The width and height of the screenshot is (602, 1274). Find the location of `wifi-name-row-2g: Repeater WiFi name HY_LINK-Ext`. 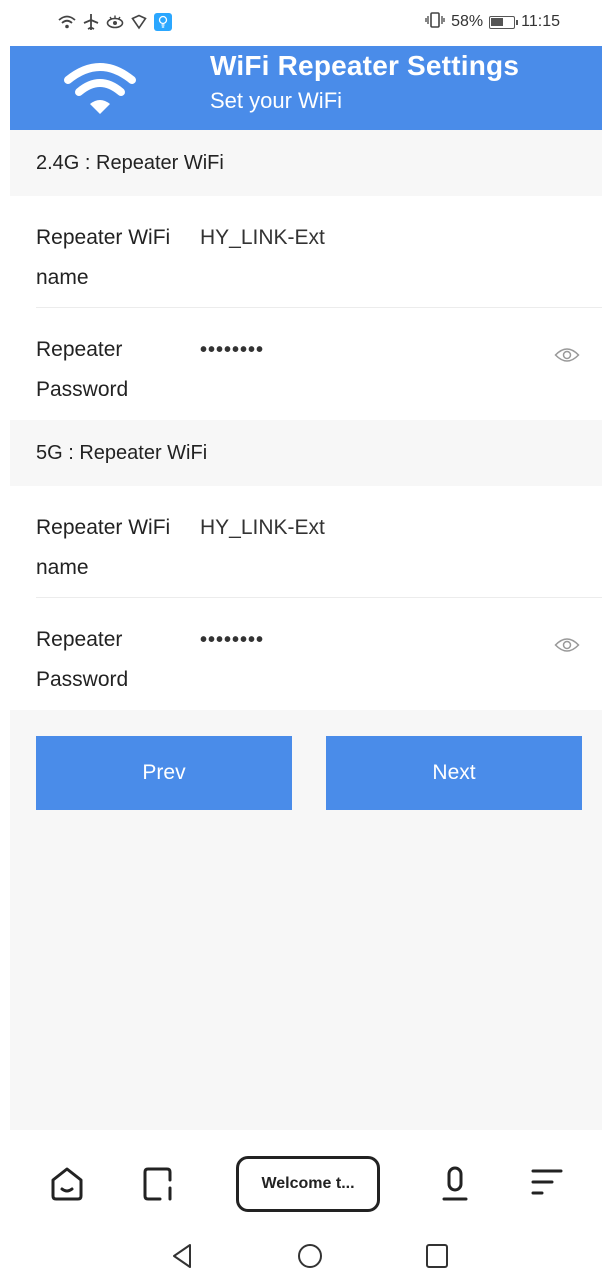

wifi-name-row-2g: Repeater WiFi name HY_LINK-Ext is located at coordinates (319, 252).